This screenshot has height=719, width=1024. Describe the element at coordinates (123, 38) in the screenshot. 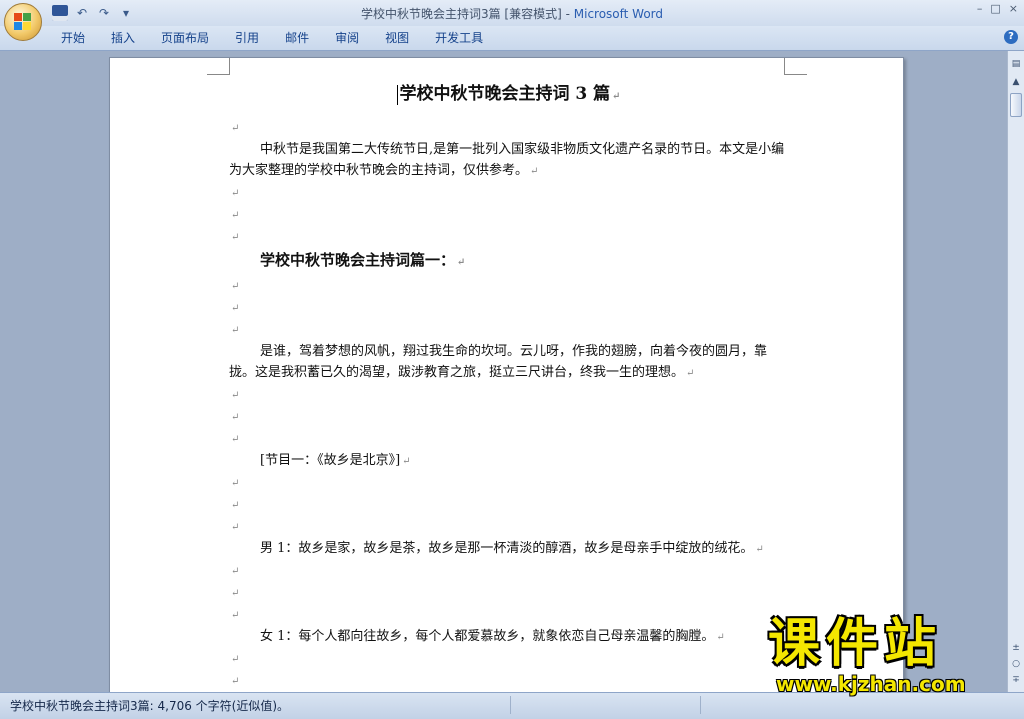

I see `tab-insert: 插入` at that location.